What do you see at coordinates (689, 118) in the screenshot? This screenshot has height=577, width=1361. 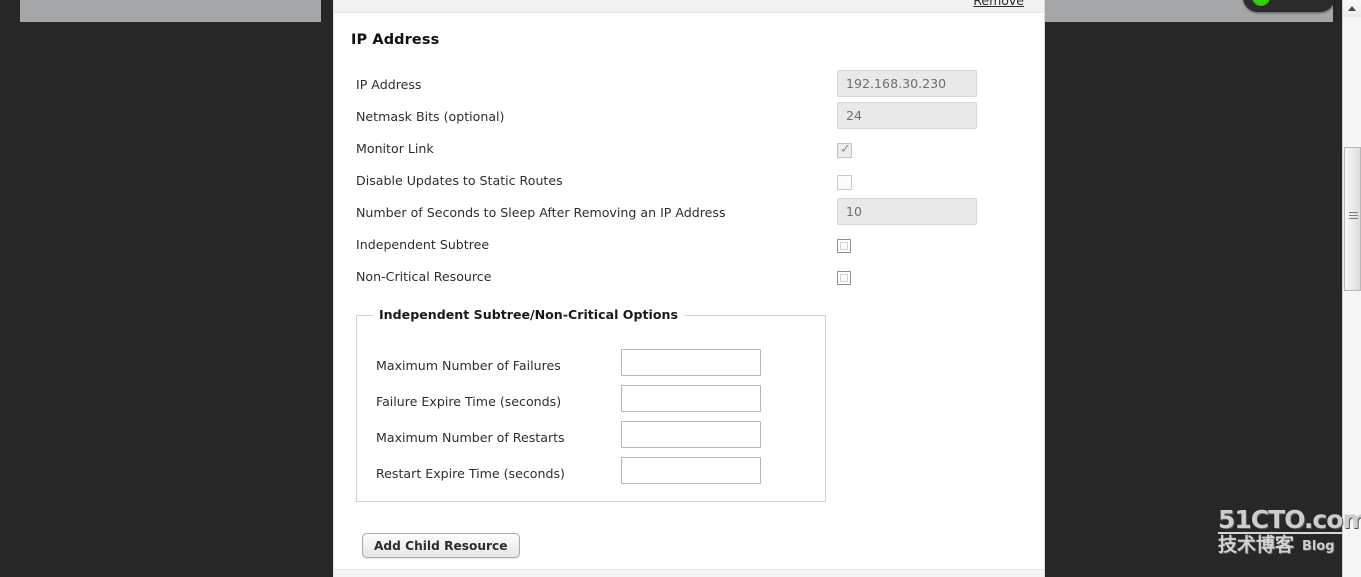 I see `form-row-netmask-bits: Netmask Bits (optional)` at bounding box center [689, 118].